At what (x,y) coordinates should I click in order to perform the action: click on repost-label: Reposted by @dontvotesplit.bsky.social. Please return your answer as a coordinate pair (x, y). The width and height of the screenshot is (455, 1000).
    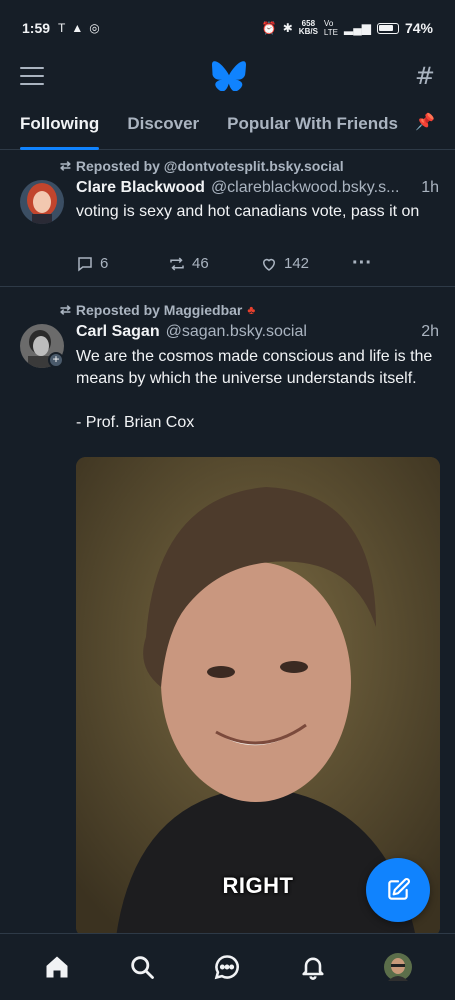
    Looking at the image, I should click on (209, 166).